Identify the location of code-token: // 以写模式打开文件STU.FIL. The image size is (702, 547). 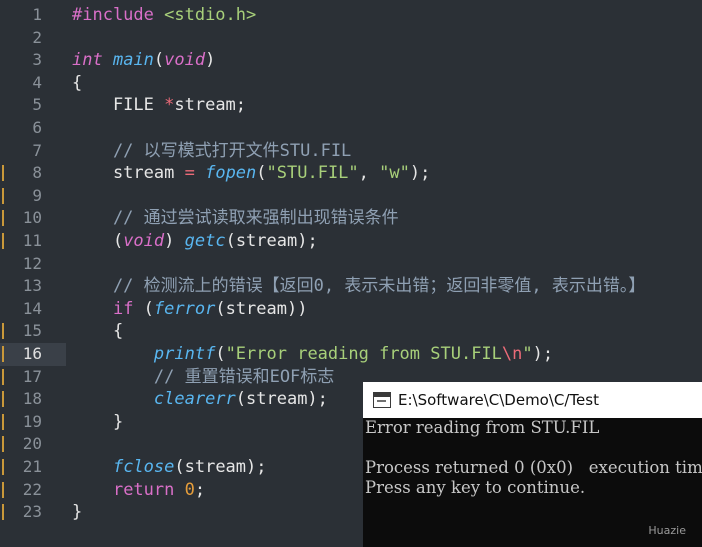
(212, 150).